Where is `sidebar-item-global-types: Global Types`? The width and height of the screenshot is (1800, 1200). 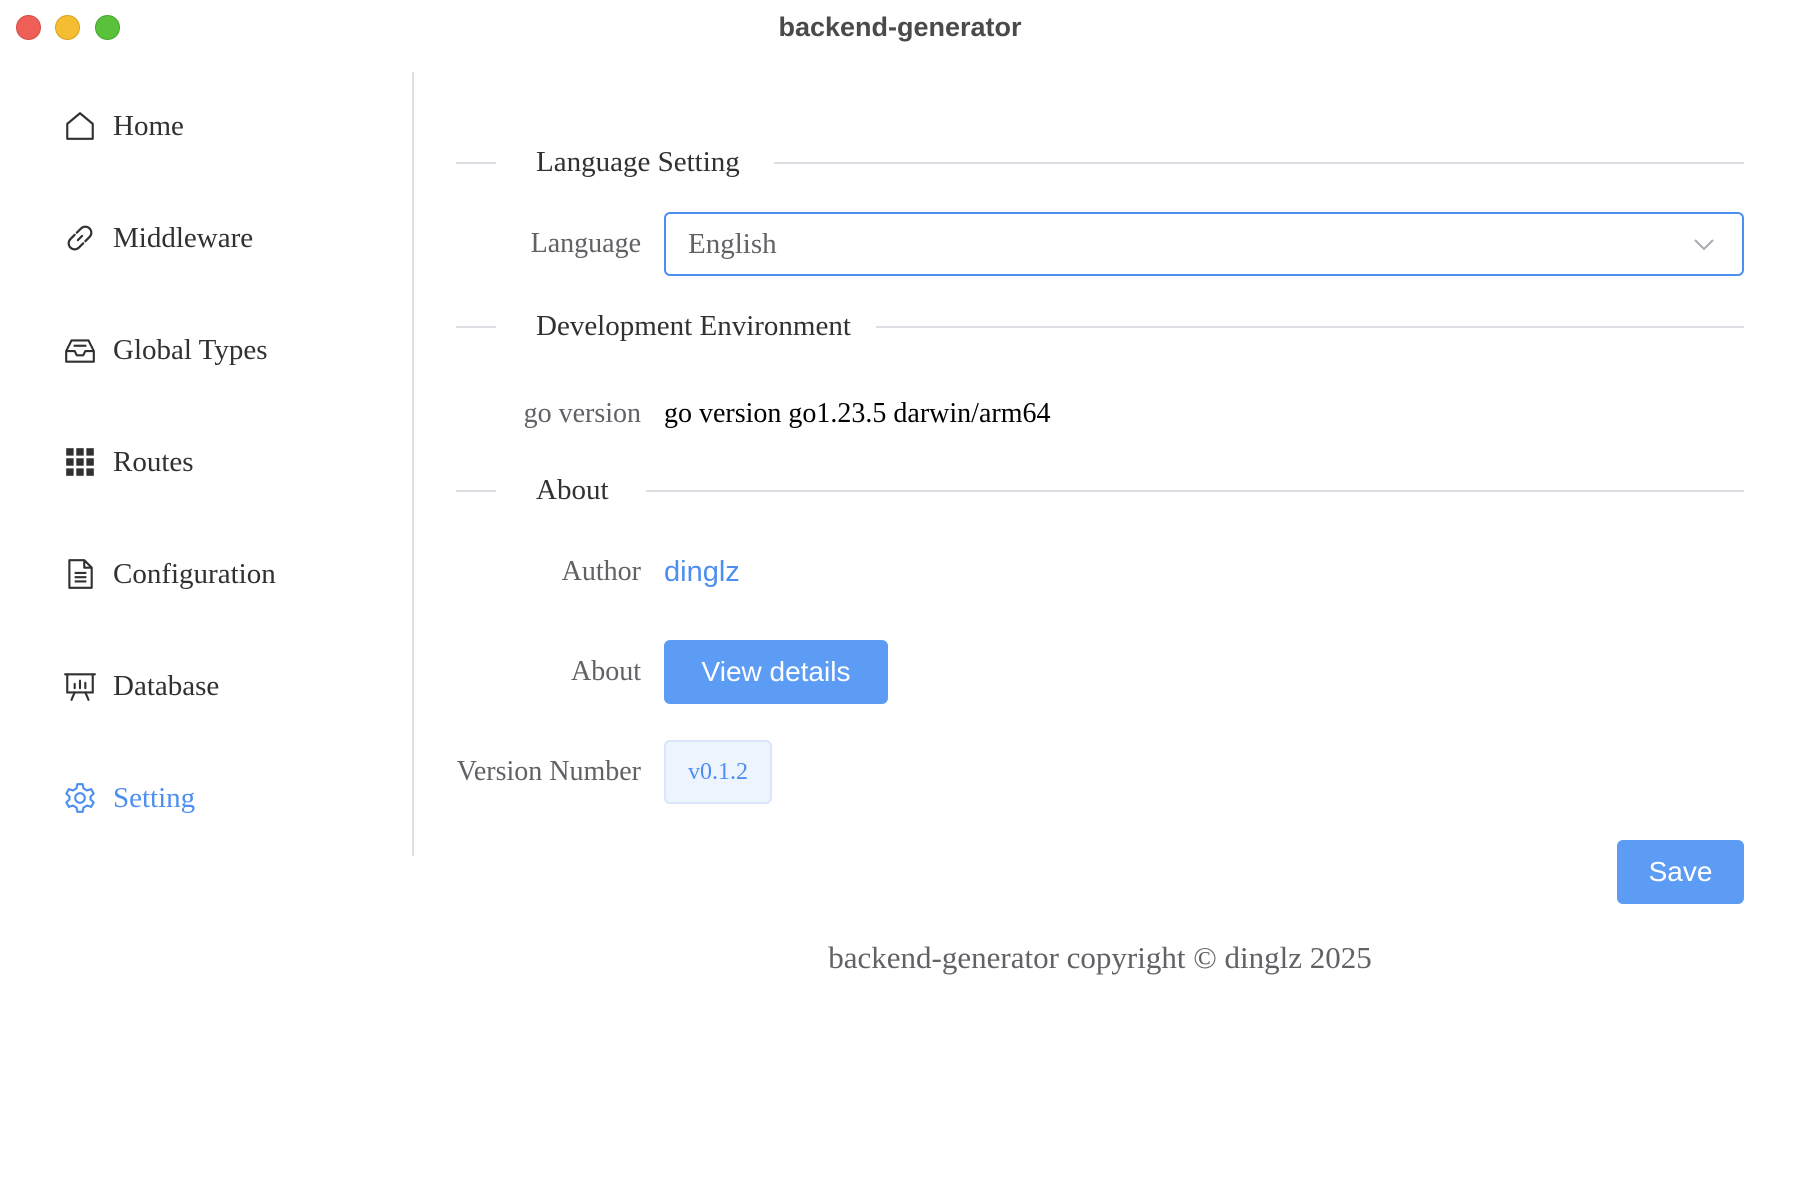
sidebar-item-global-types: Global Types is located at coordinates (232, 350).